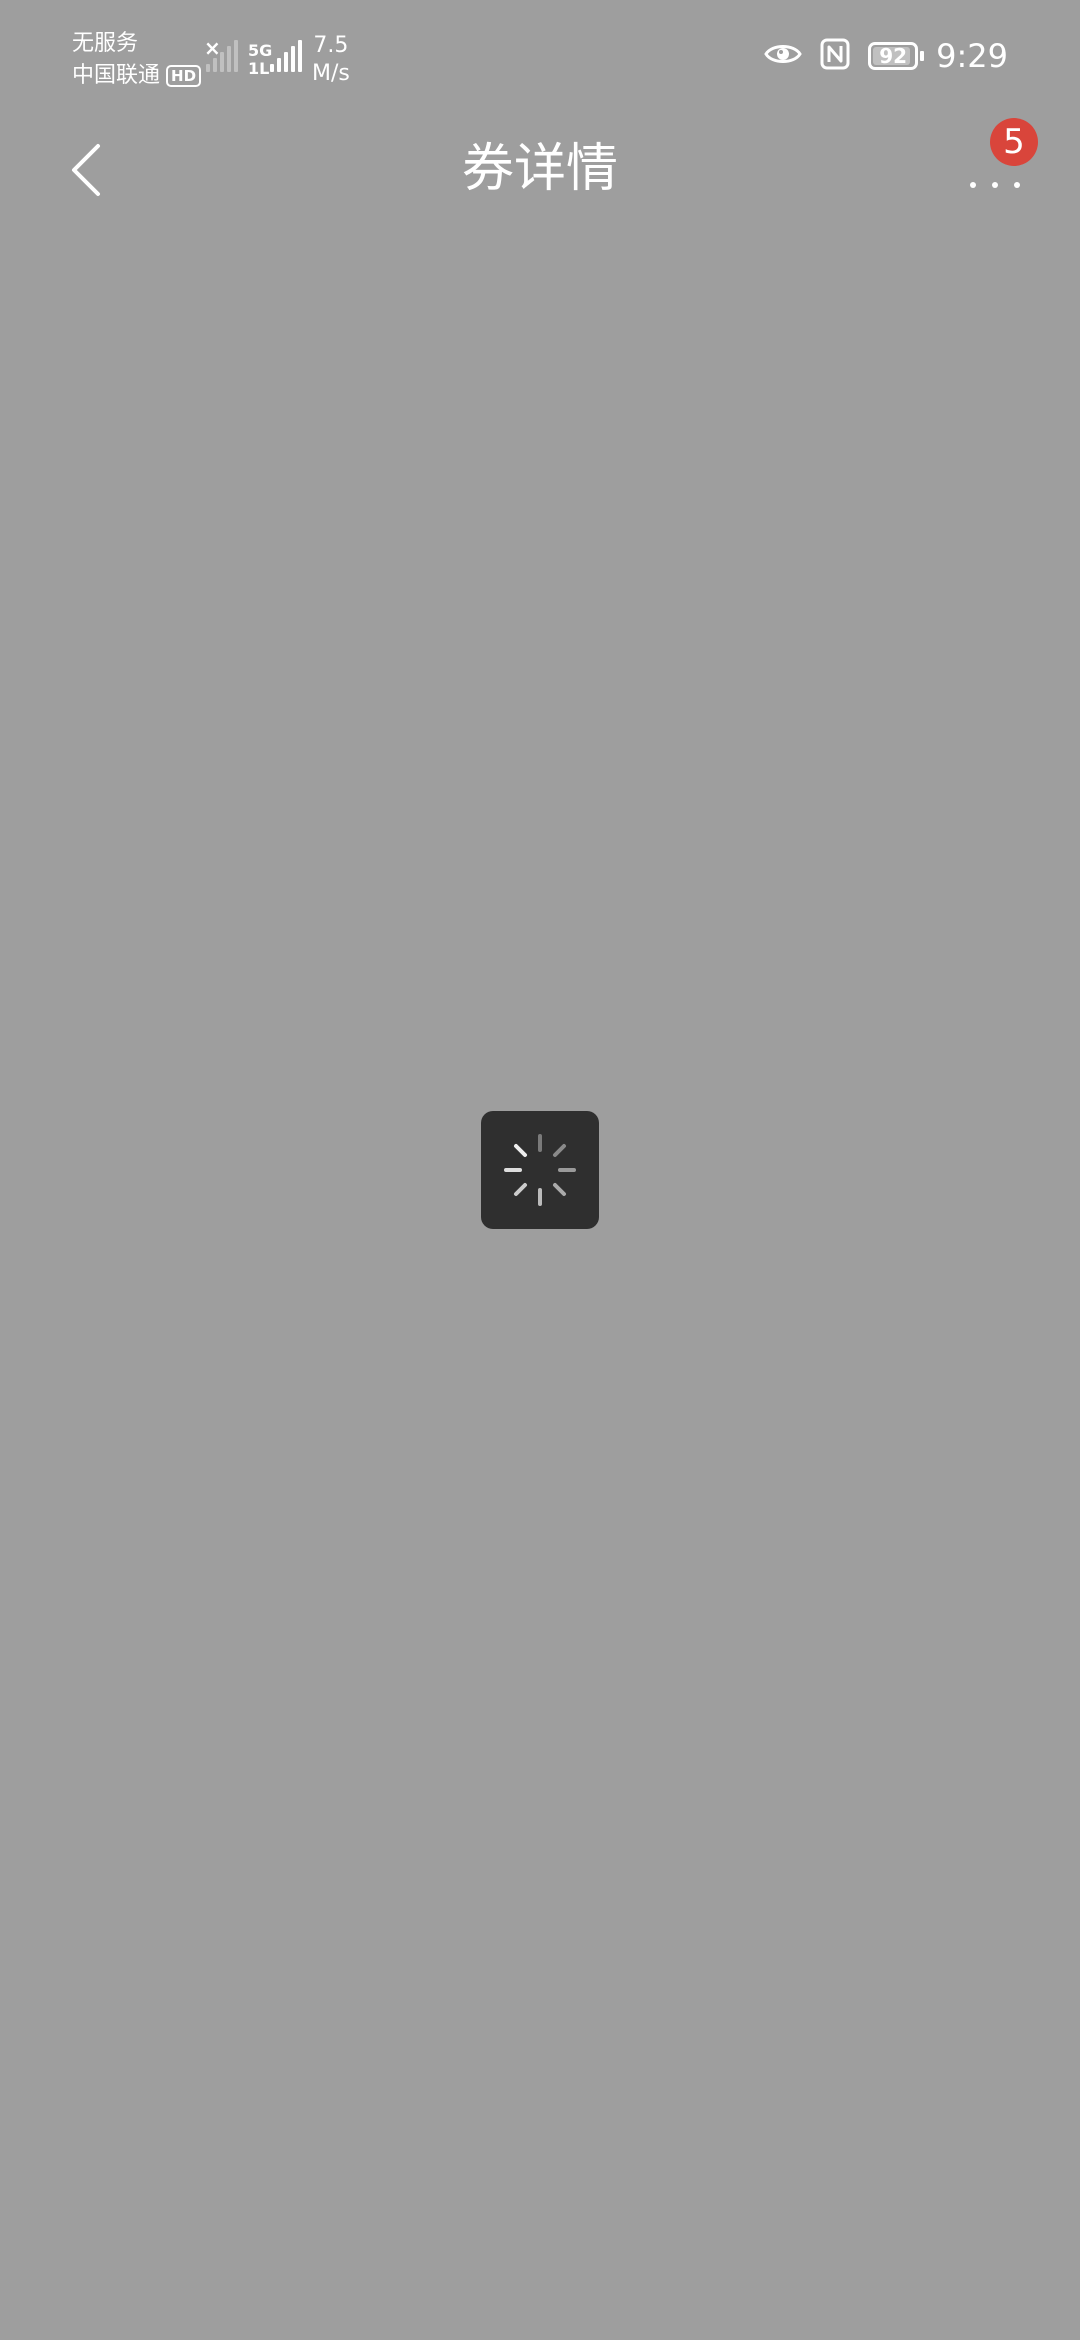  What do you see at coordinates (260, 50) in the screenshot?
I see `network-type: 5G` at bounding box center [260, 50].